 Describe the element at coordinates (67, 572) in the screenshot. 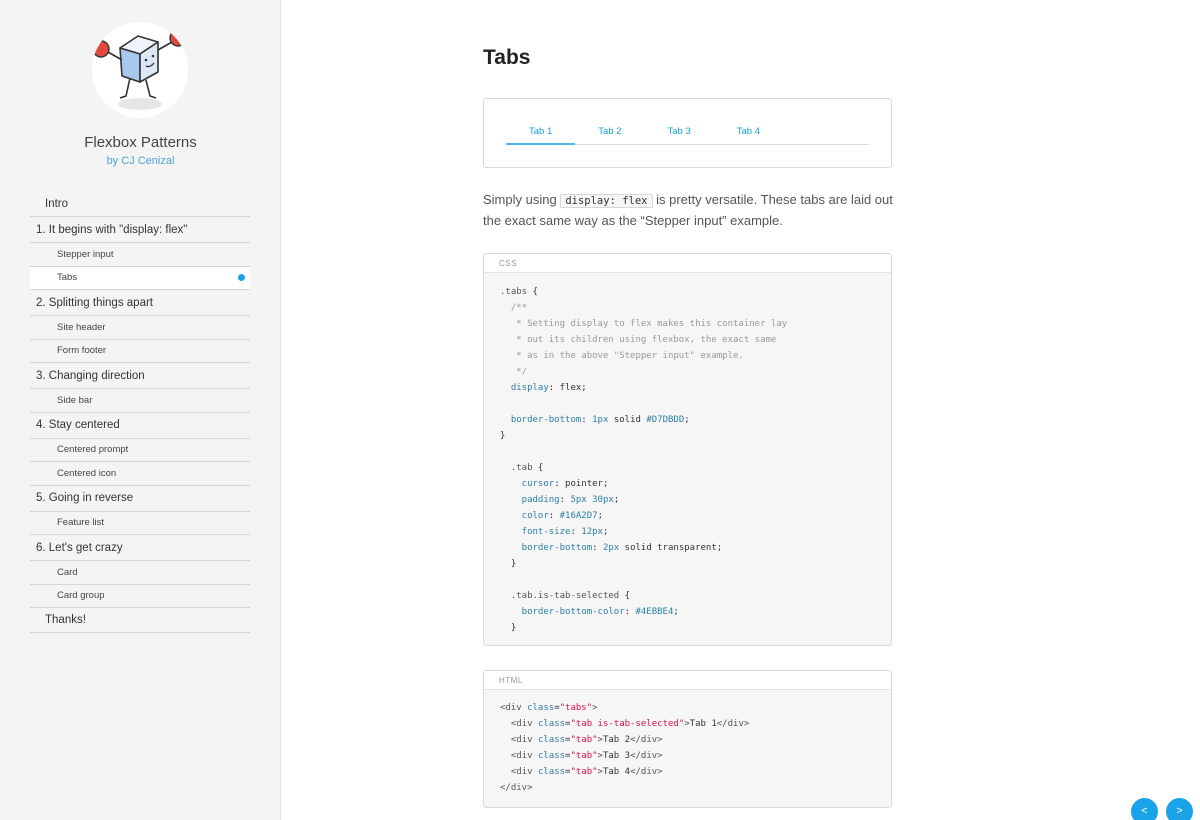

I see `sidebar-item-label: Card` at that location.